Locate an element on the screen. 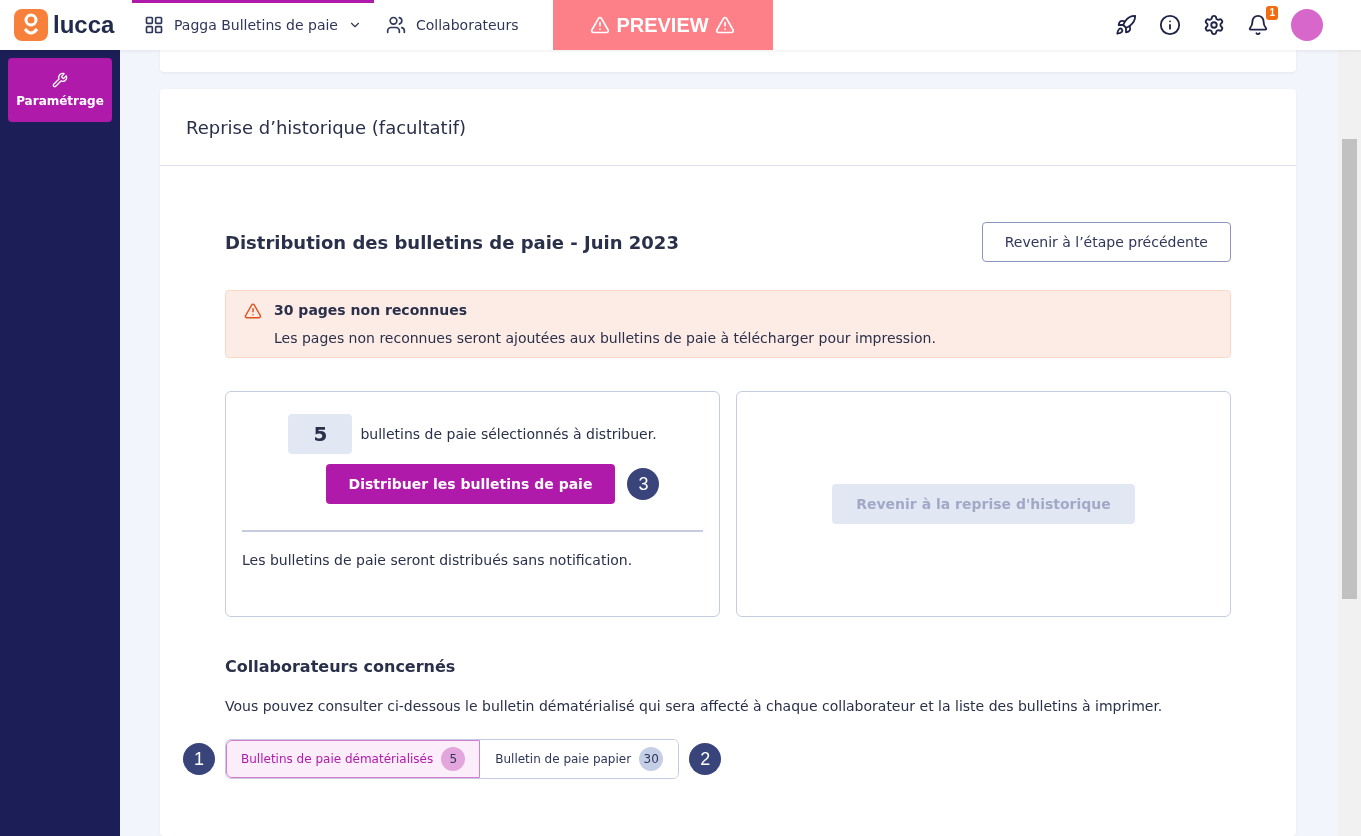  nav-link: Pagga Bulletins de paie is located at coordinates (253, 25).